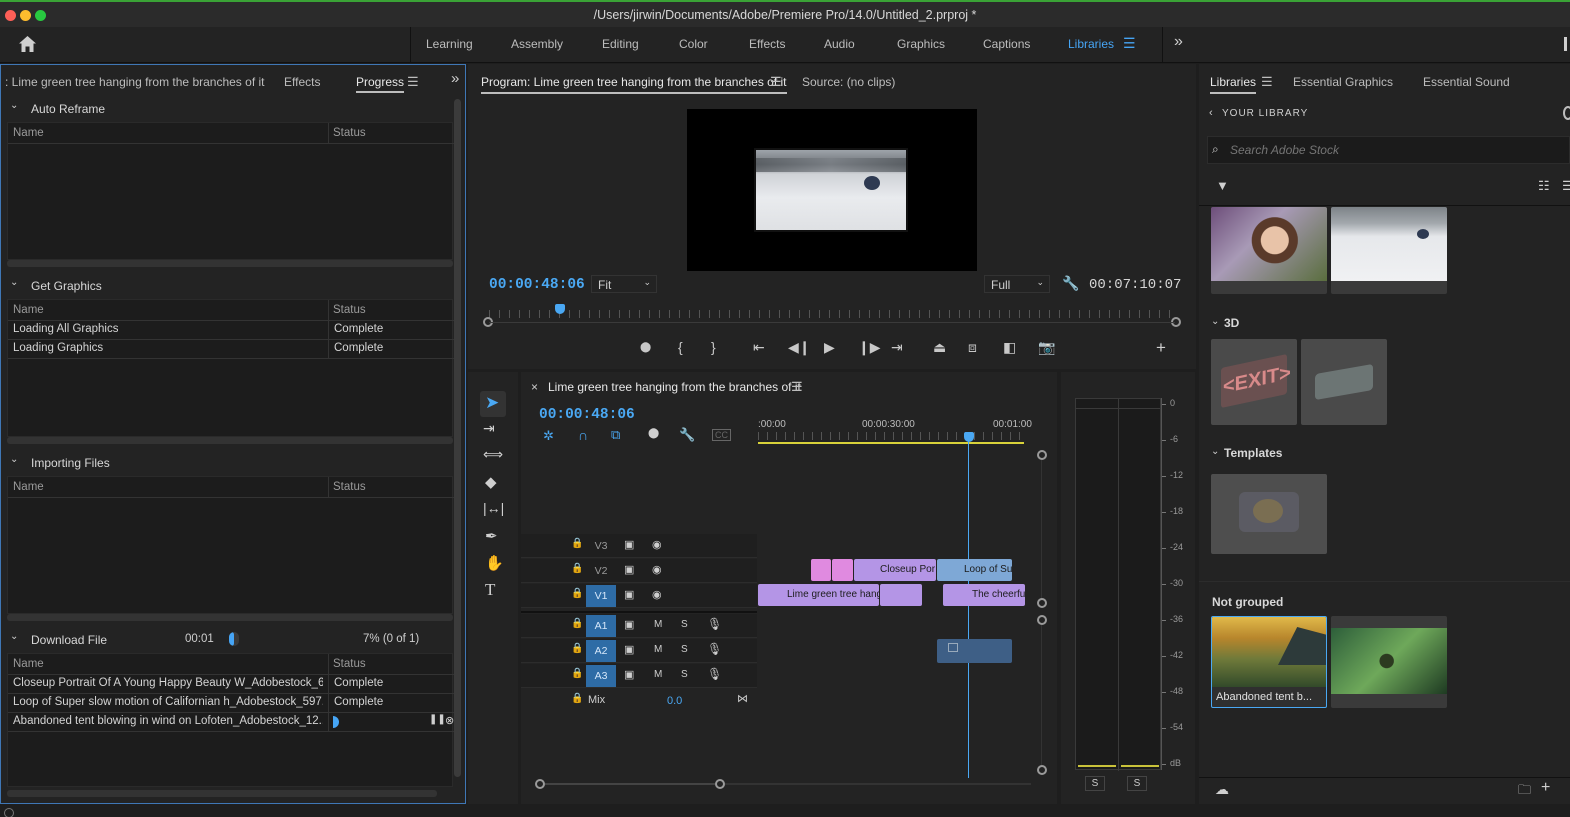 The width and height of the screenshot is (1570, 817). I want to click on video-clip-closeup: Closeup Por, so click(895, 570).